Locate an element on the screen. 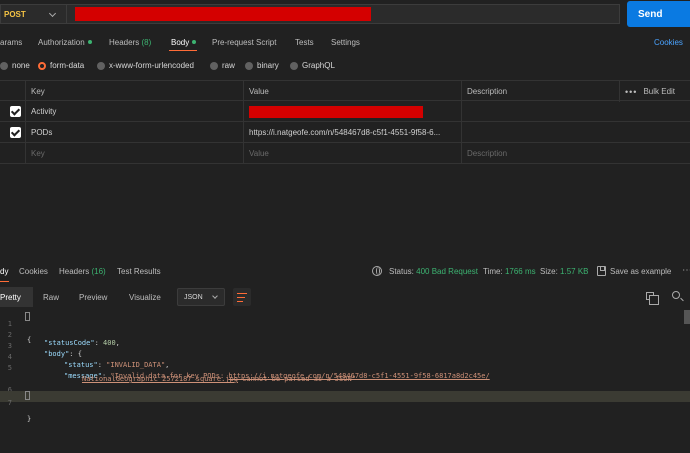 The width and height of the screenshot is (690, 453). tab-response-body: dy is located at coordinates (4, 271).